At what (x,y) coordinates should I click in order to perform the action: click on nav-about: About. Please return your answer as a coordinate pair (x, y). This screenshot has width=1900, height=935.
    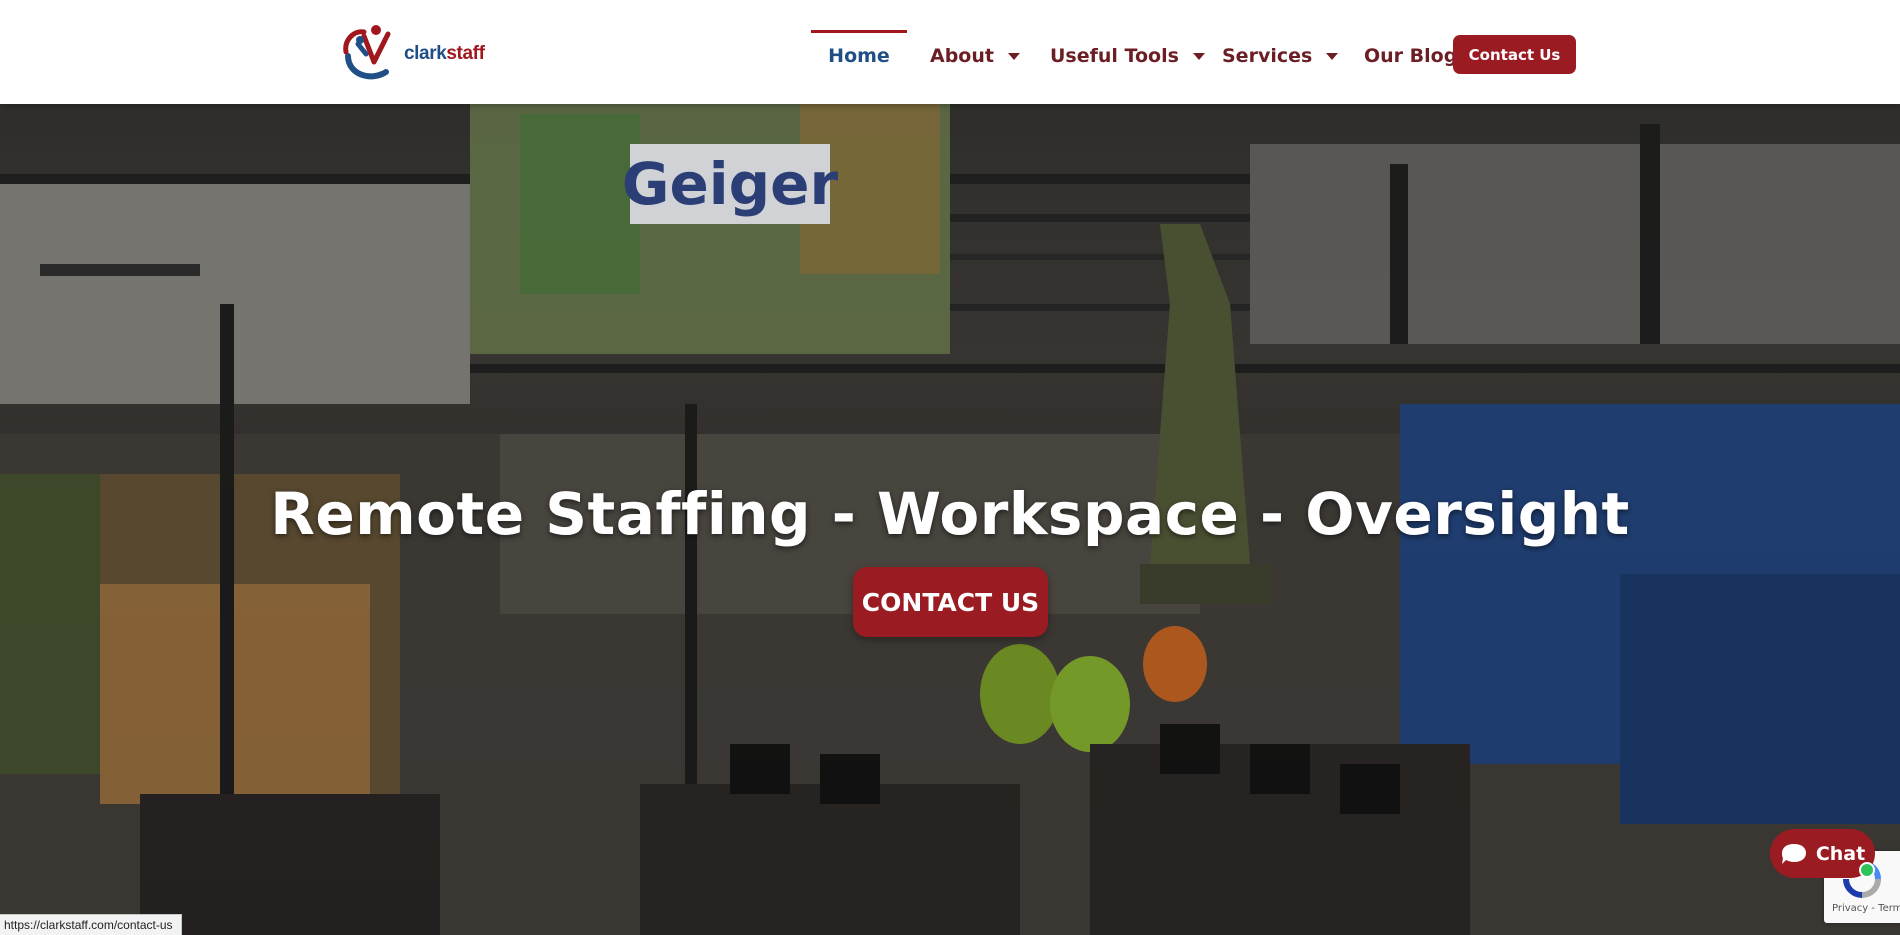
    Looking at the image, I should click on (975, 56).